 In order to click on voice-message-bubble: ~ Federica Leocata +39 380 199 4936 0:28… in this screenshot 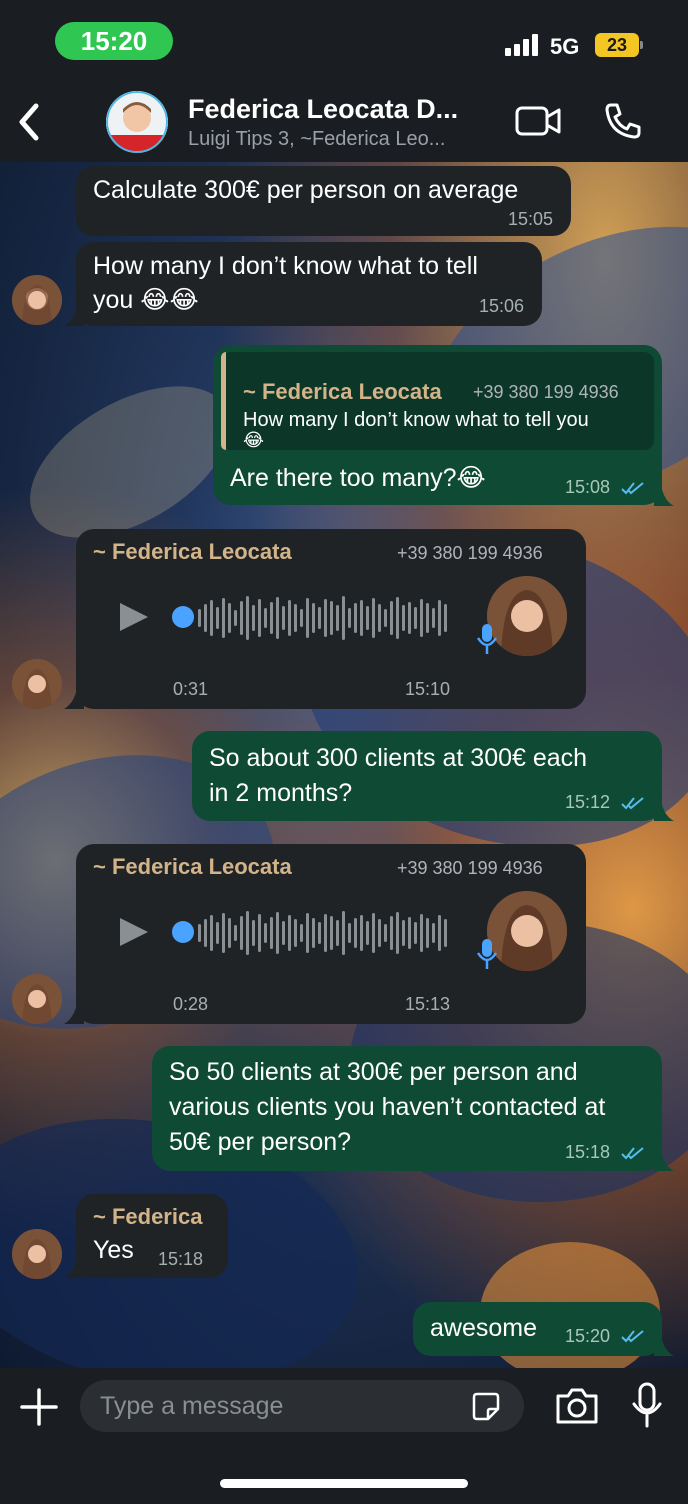, I will do `click(331, 934)`.